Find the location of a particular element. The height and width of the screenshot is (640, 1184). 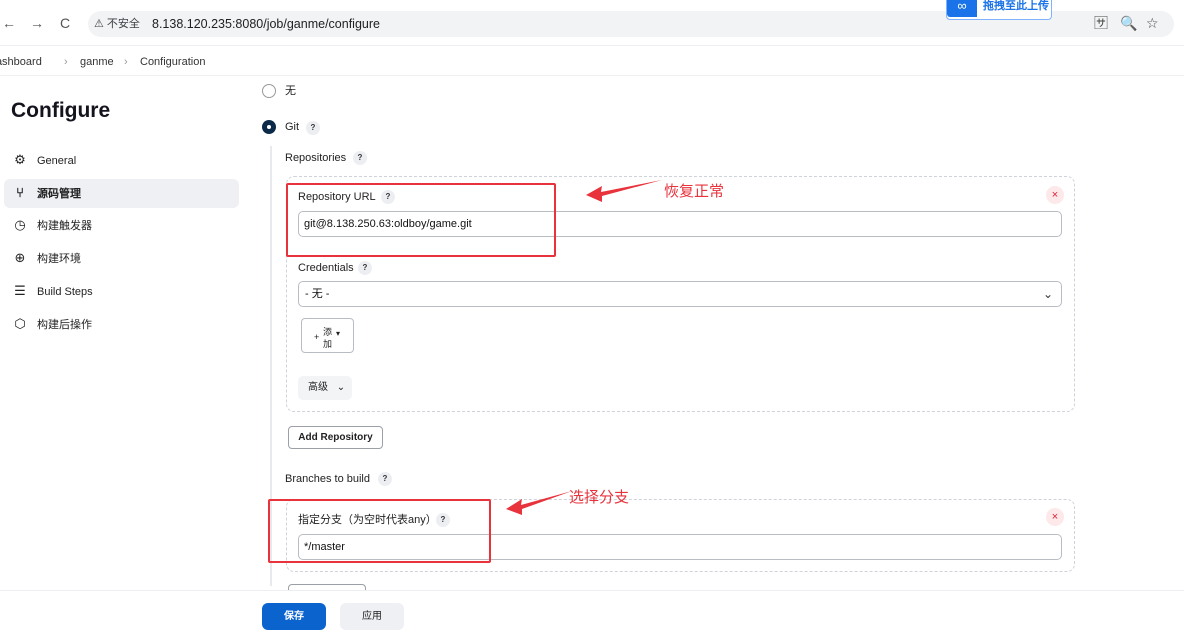

clock-icon: ◷ is located at coordinates (20, 224).